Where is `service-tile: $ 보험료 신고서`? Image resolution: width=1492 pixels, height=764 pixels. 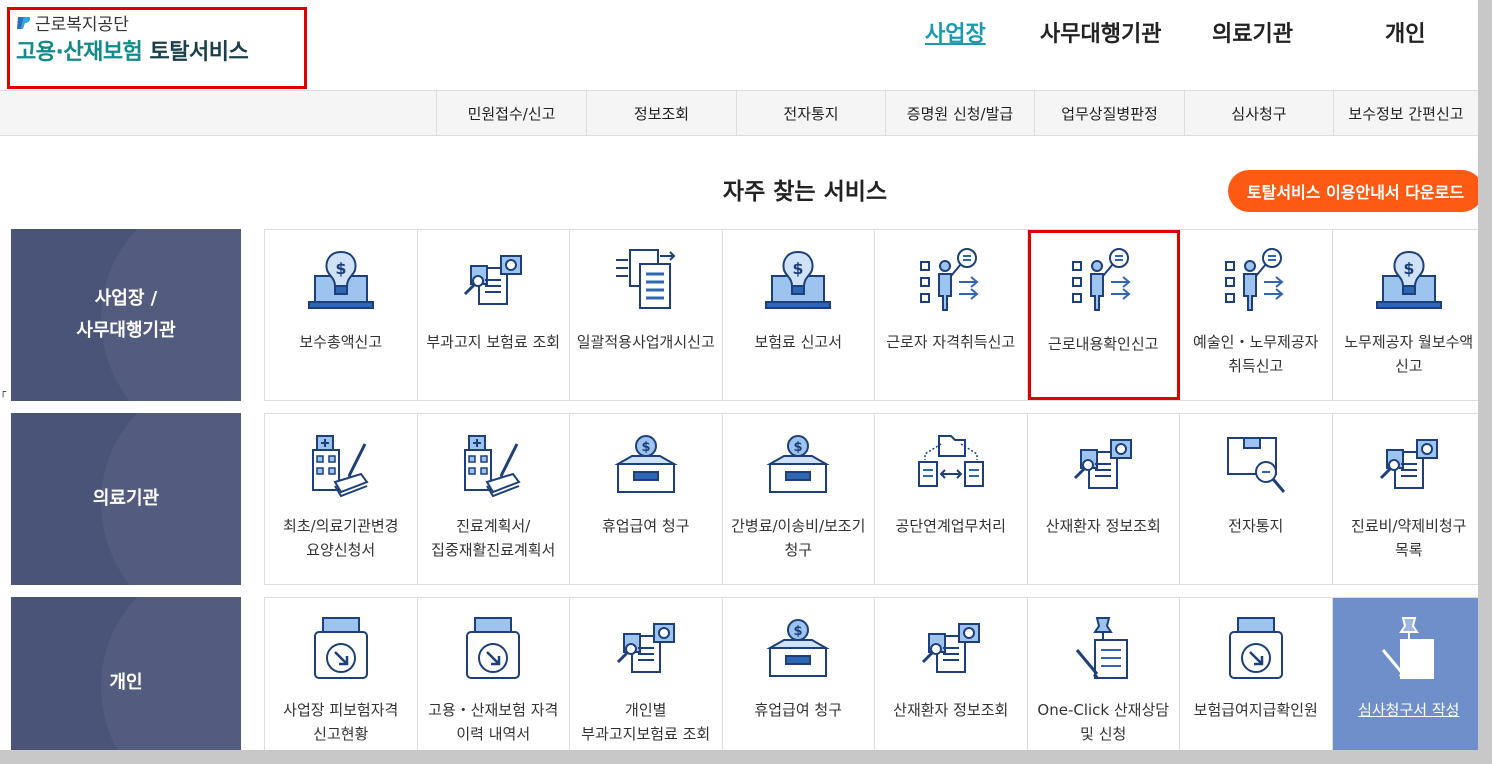 service-tile: $ 보험료 신고서 is located at coordinates (798, 315).